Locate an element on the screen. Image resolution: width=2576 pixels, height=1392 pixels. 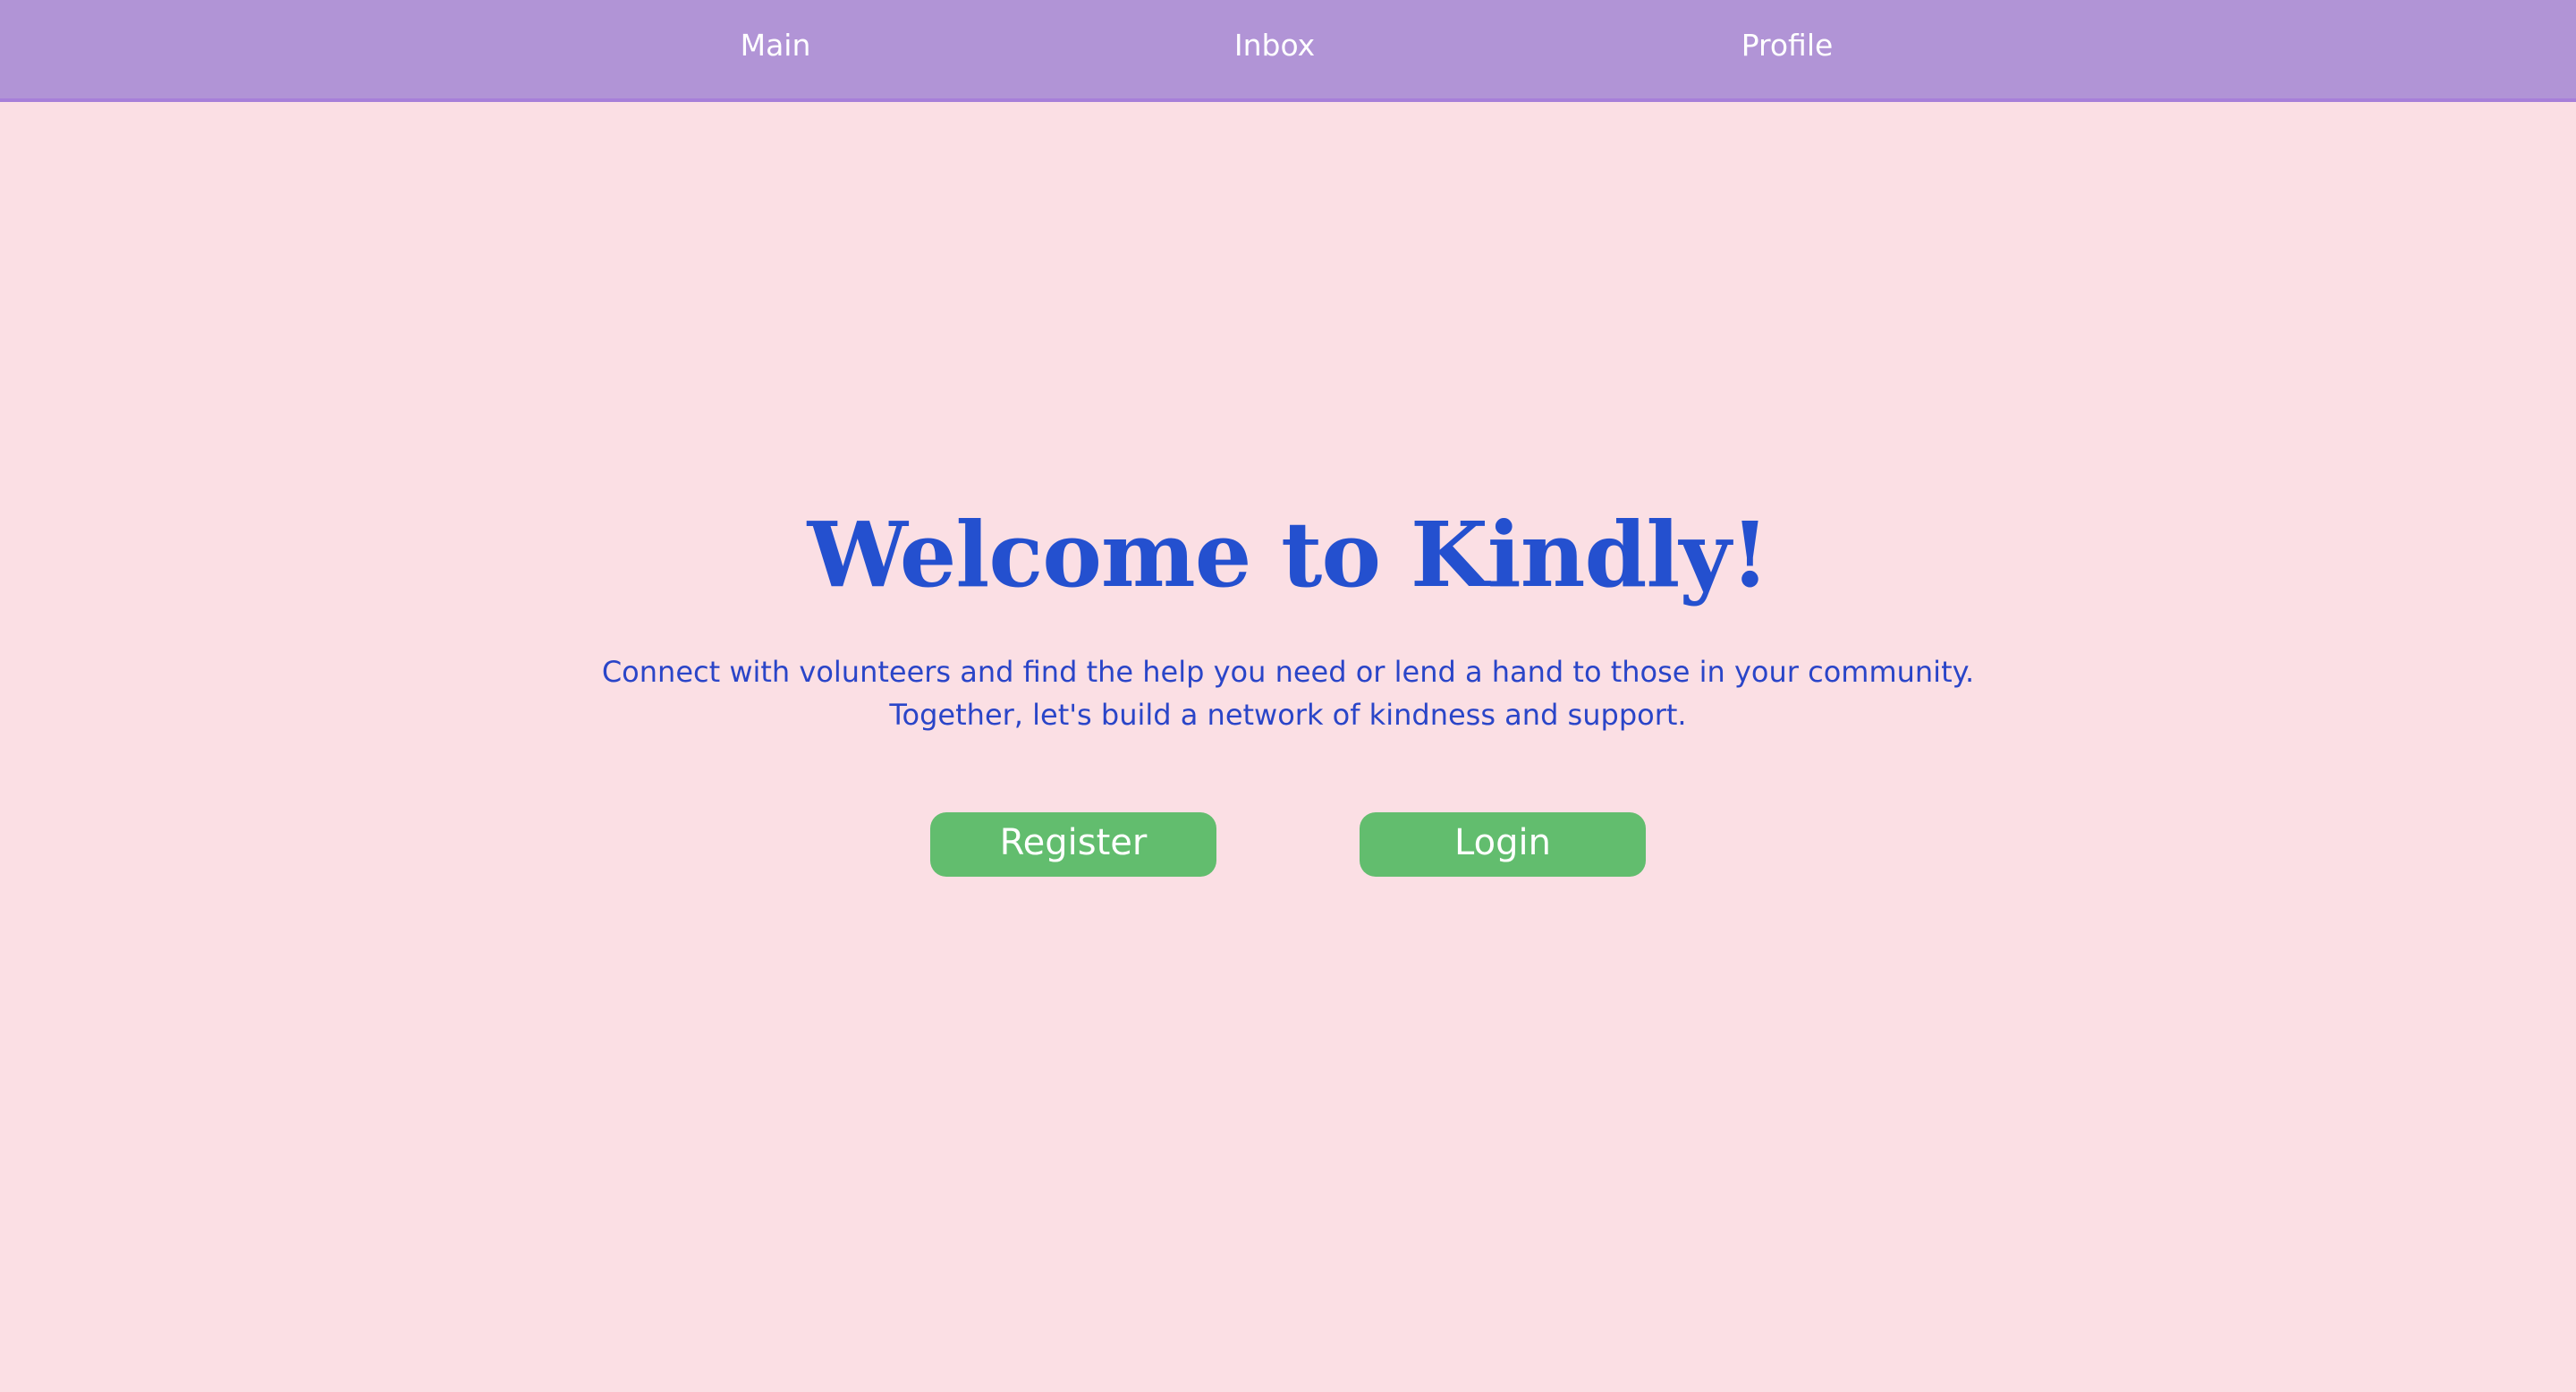
login-button: Login is located at coordinates (1503, 844).